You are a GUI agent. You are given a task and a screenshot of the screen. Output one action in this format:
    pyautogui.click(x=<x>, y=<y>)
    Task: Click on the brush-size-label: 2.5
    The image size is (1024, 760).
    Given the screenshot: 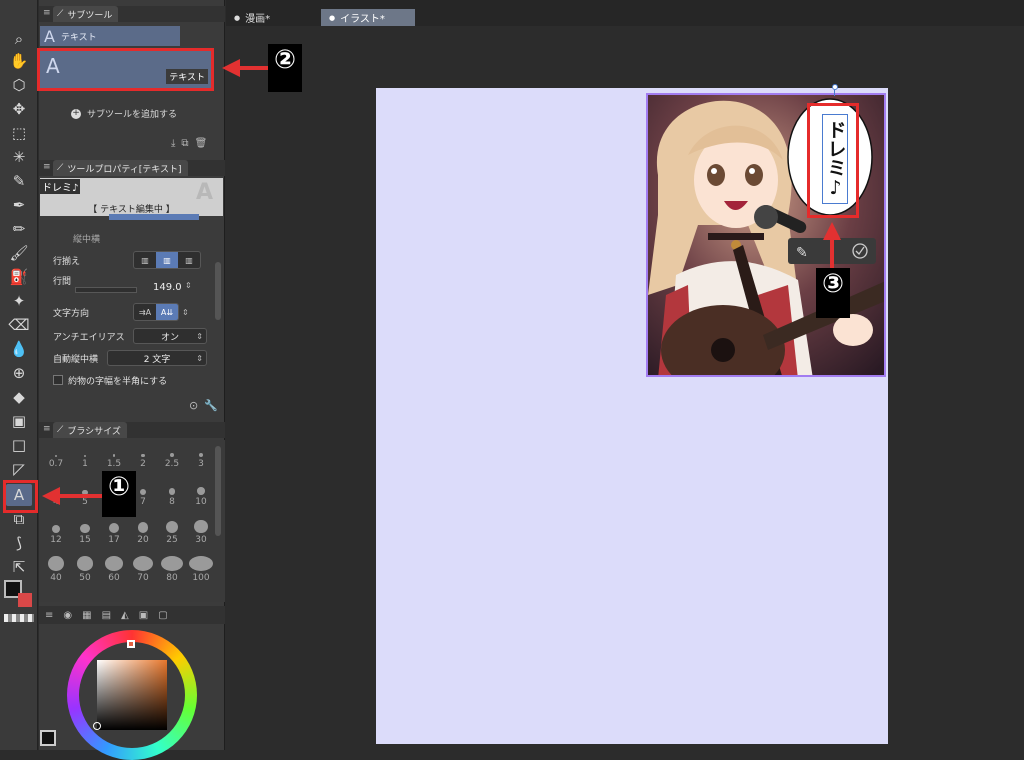 What is the action you would take?
    pyautogui.click(x=172, y=464)
    